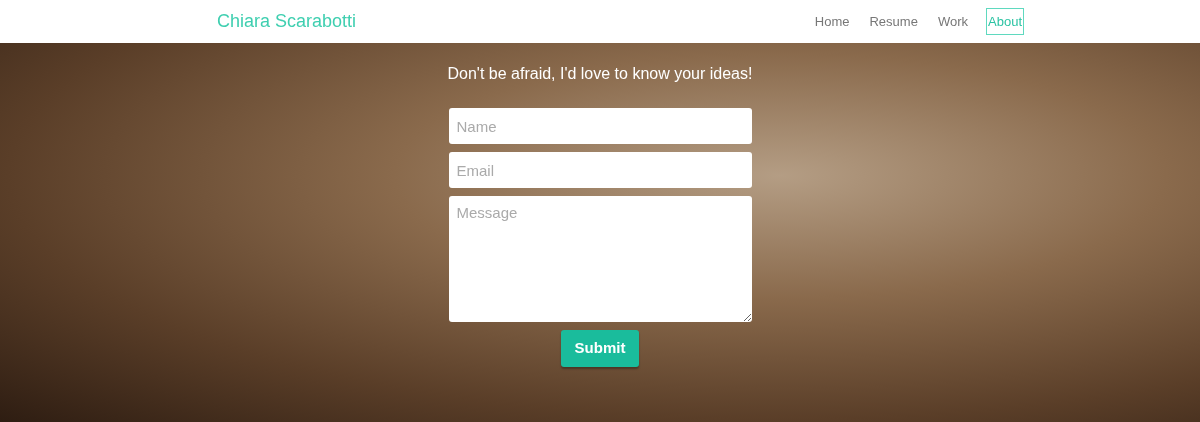  Describe the element at coordinates (832, 21) in the screenshot. I see `nav-link: Home` at that location.